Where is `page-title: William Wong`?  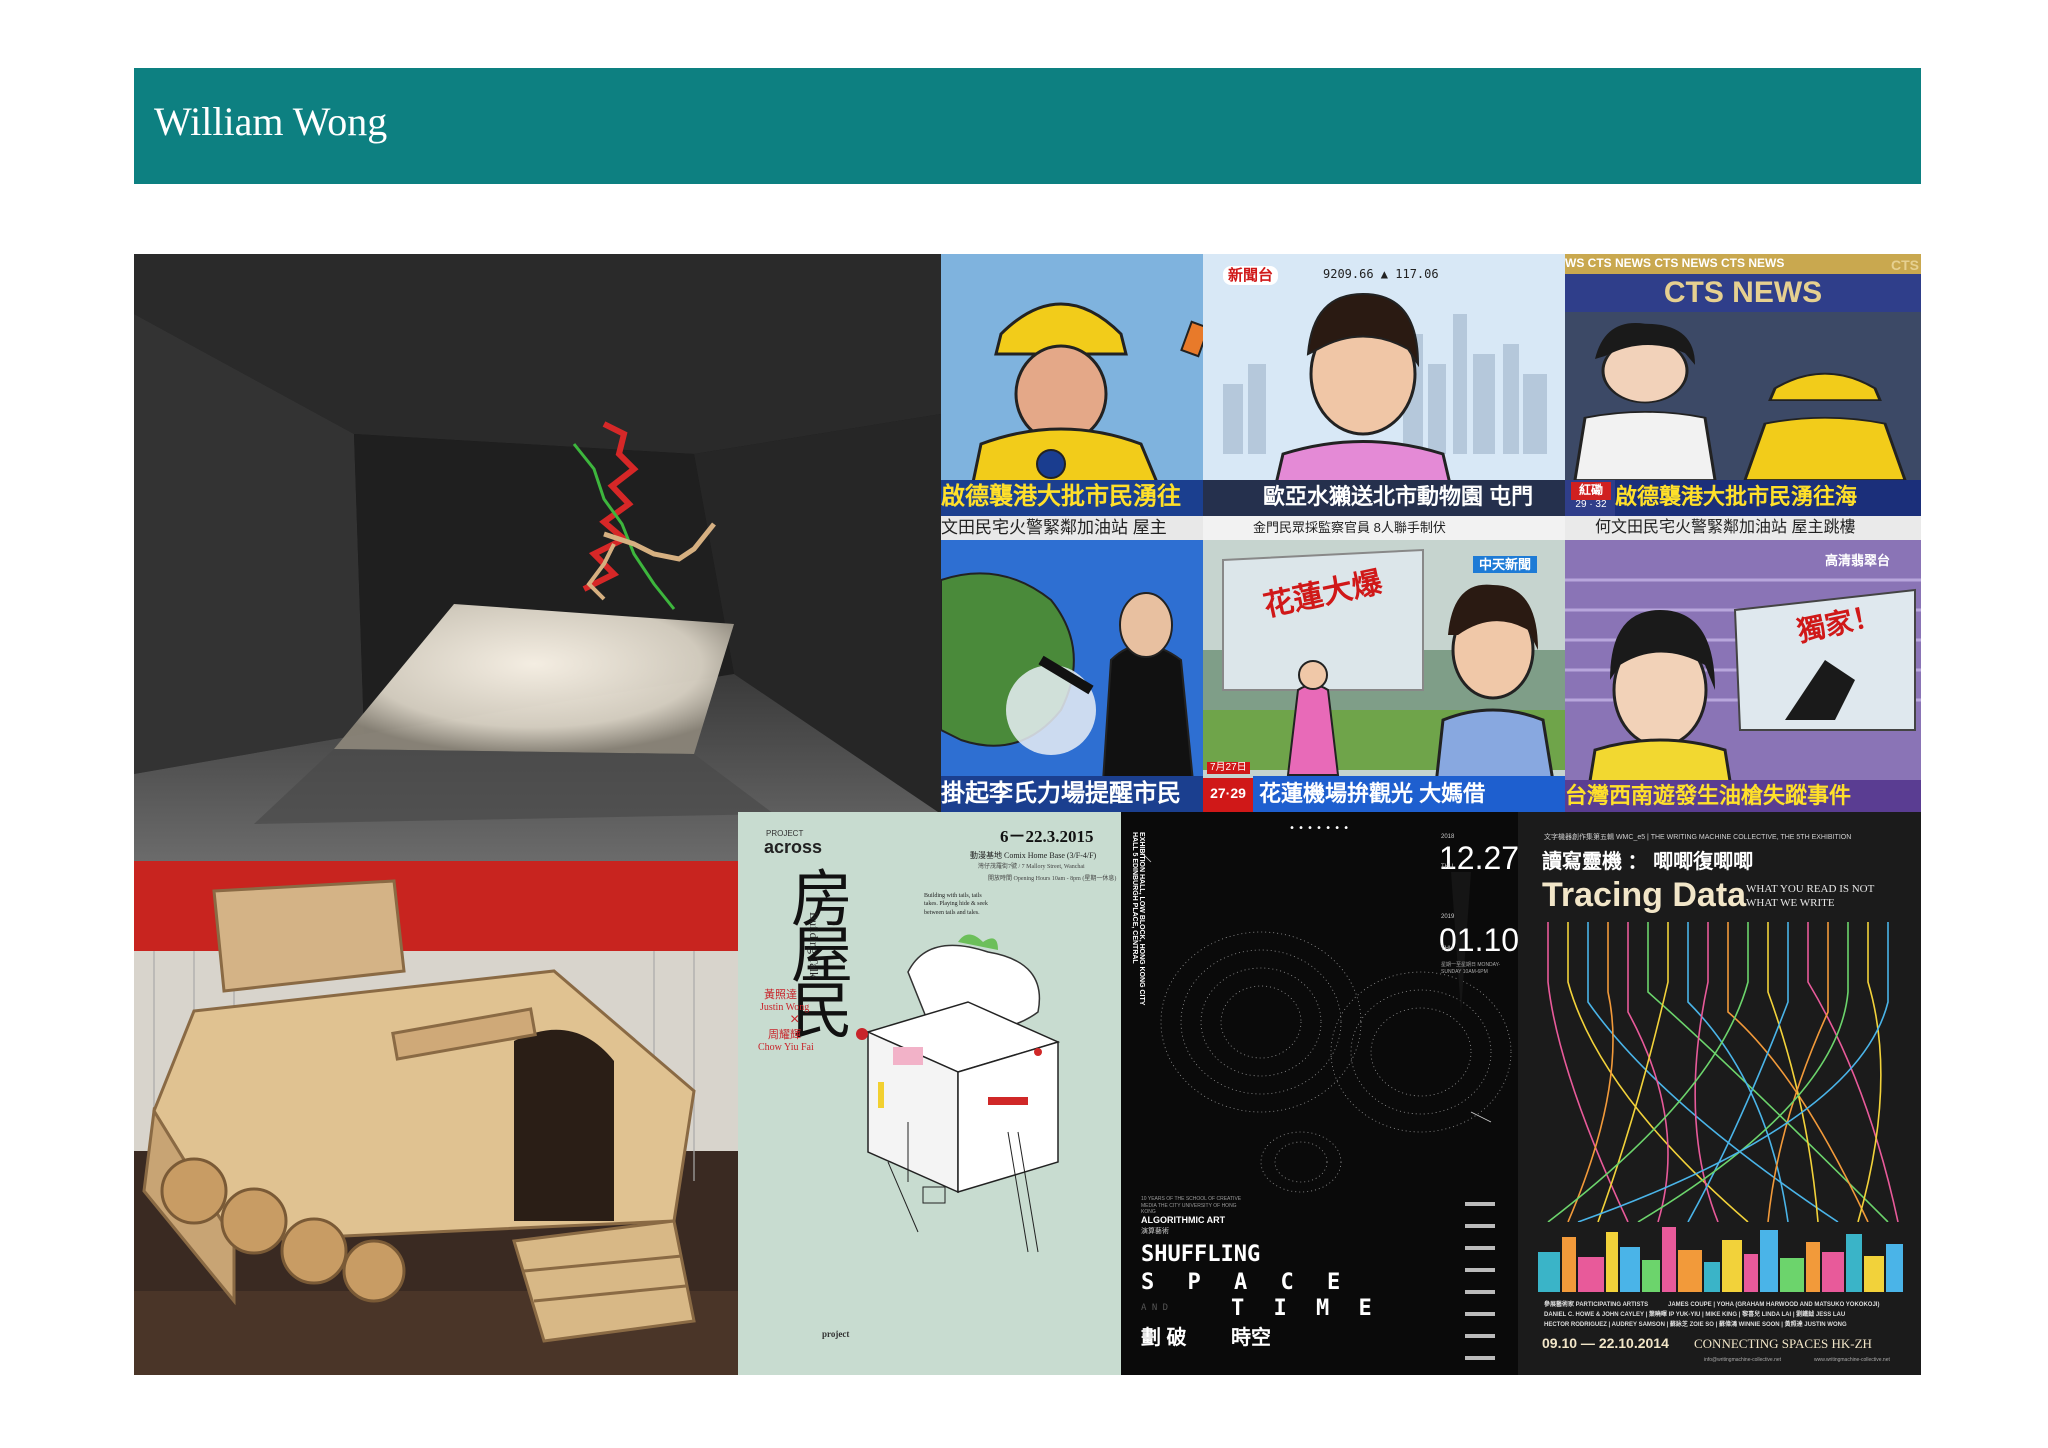 page-title: William Wong is located at coordinates (271, 121).